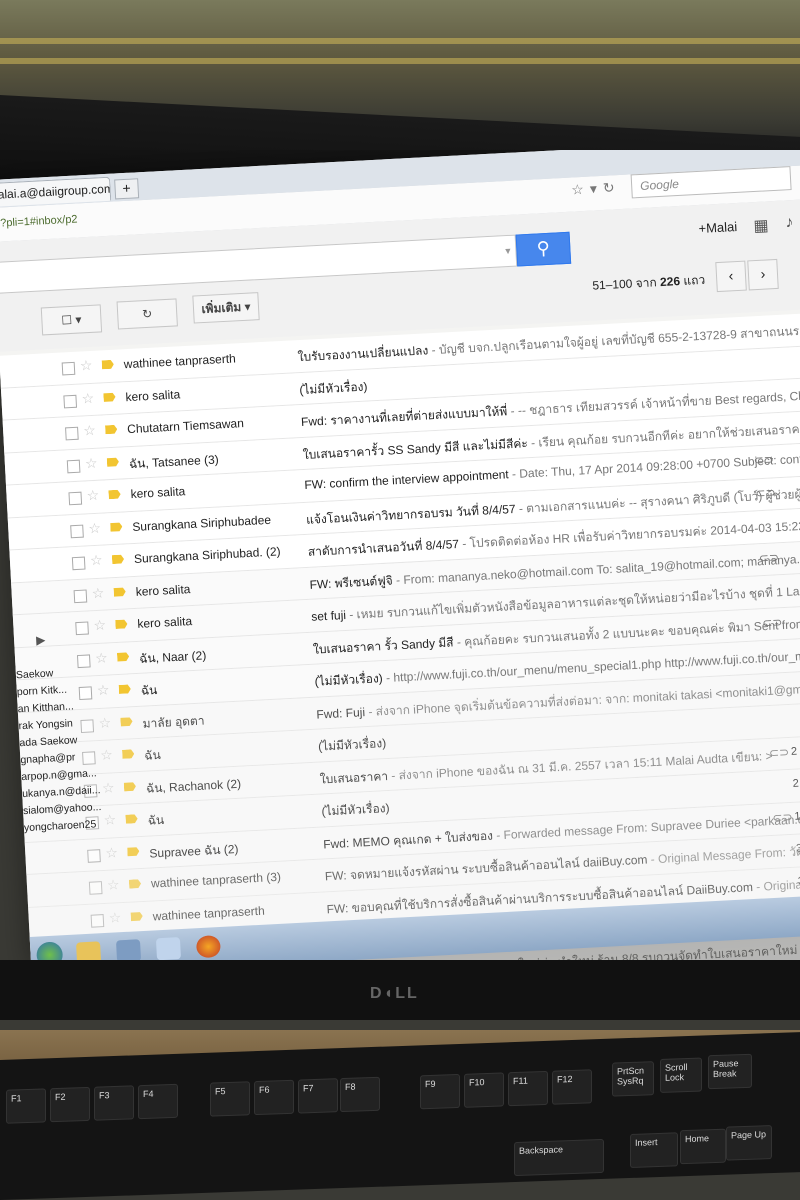  I want to click on key-f9: F9, so click(440, 1091).